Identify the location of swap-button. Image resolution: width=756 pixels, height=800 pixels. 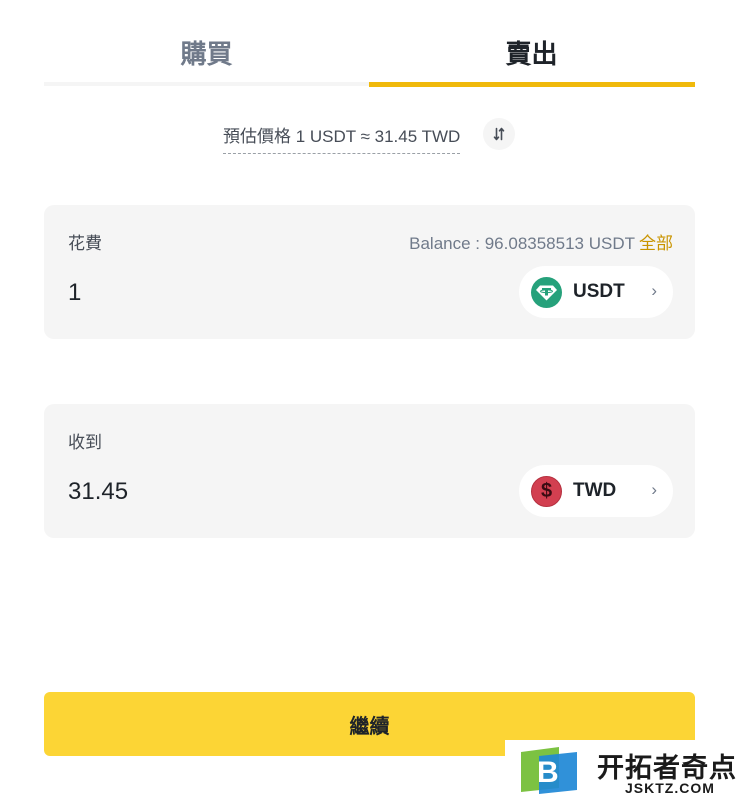
(499, 134).